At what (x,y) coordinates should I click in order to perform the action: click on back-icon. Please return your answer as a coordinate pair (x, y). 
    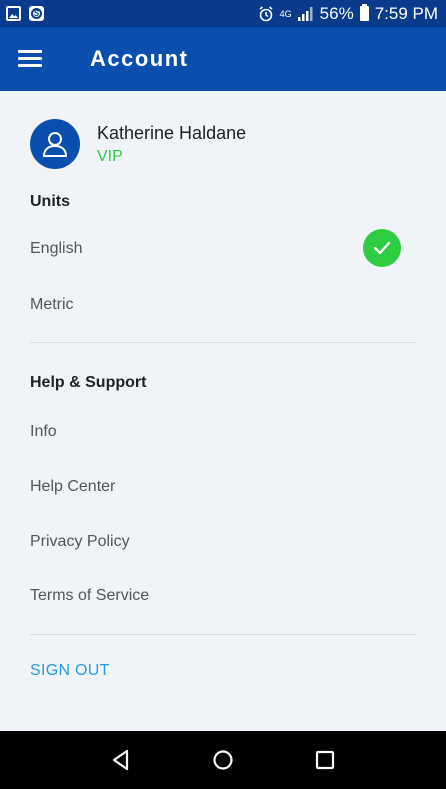
    Looking at the image, I should click on (121, 760).